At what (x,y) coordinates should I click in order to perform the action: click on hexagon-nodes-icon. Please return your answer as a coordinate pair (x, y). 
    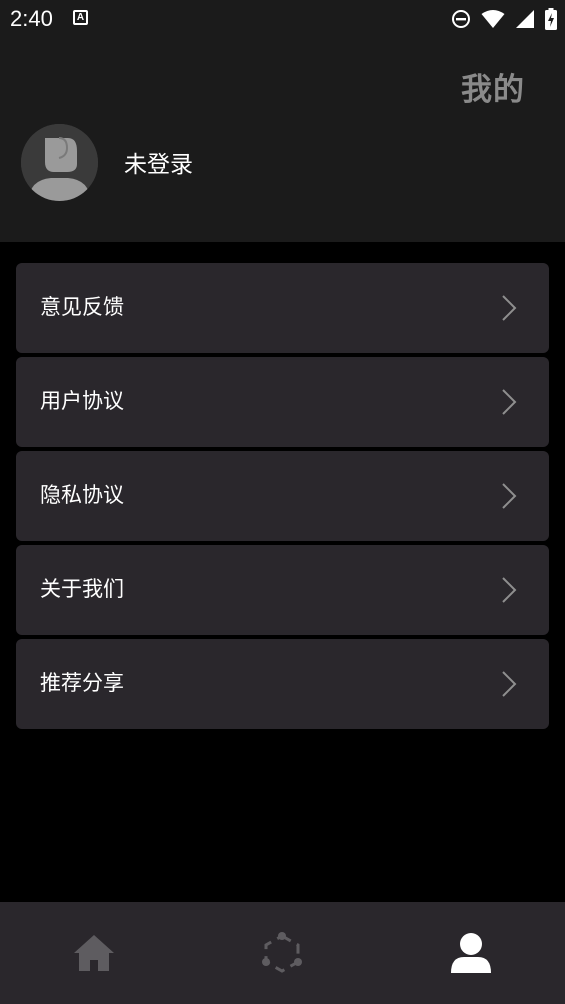
    Looking at the image, I should click on (282, 952).